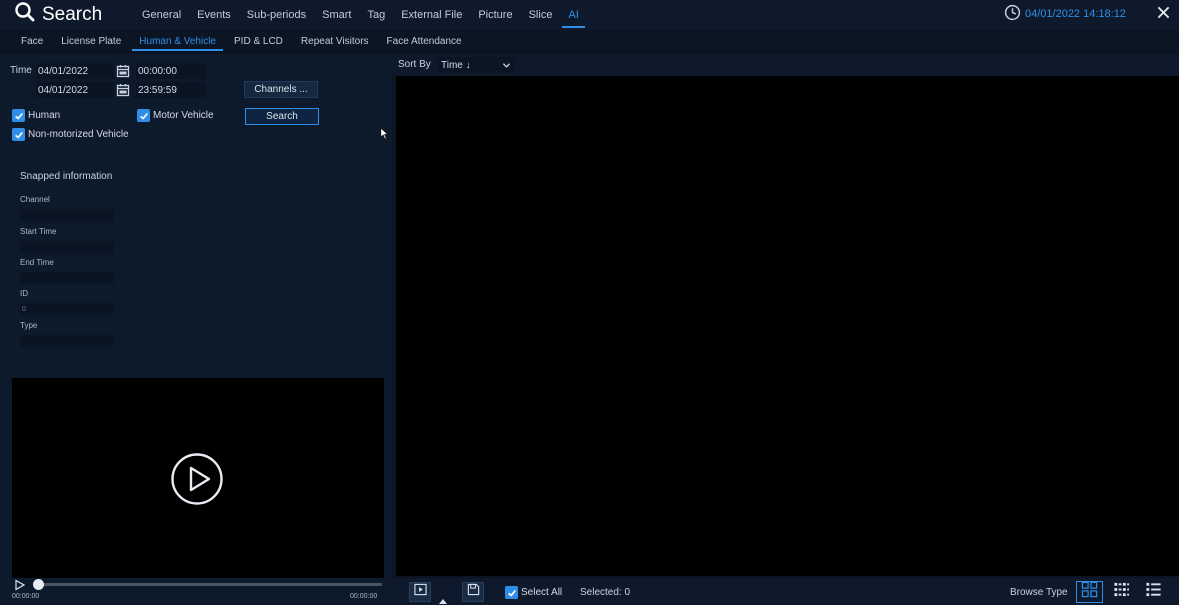 This screenshot has height=605, width=1179. Describe the element at coordinates (161, 15) in the screenshot. I see `tab-general: General` at that location.